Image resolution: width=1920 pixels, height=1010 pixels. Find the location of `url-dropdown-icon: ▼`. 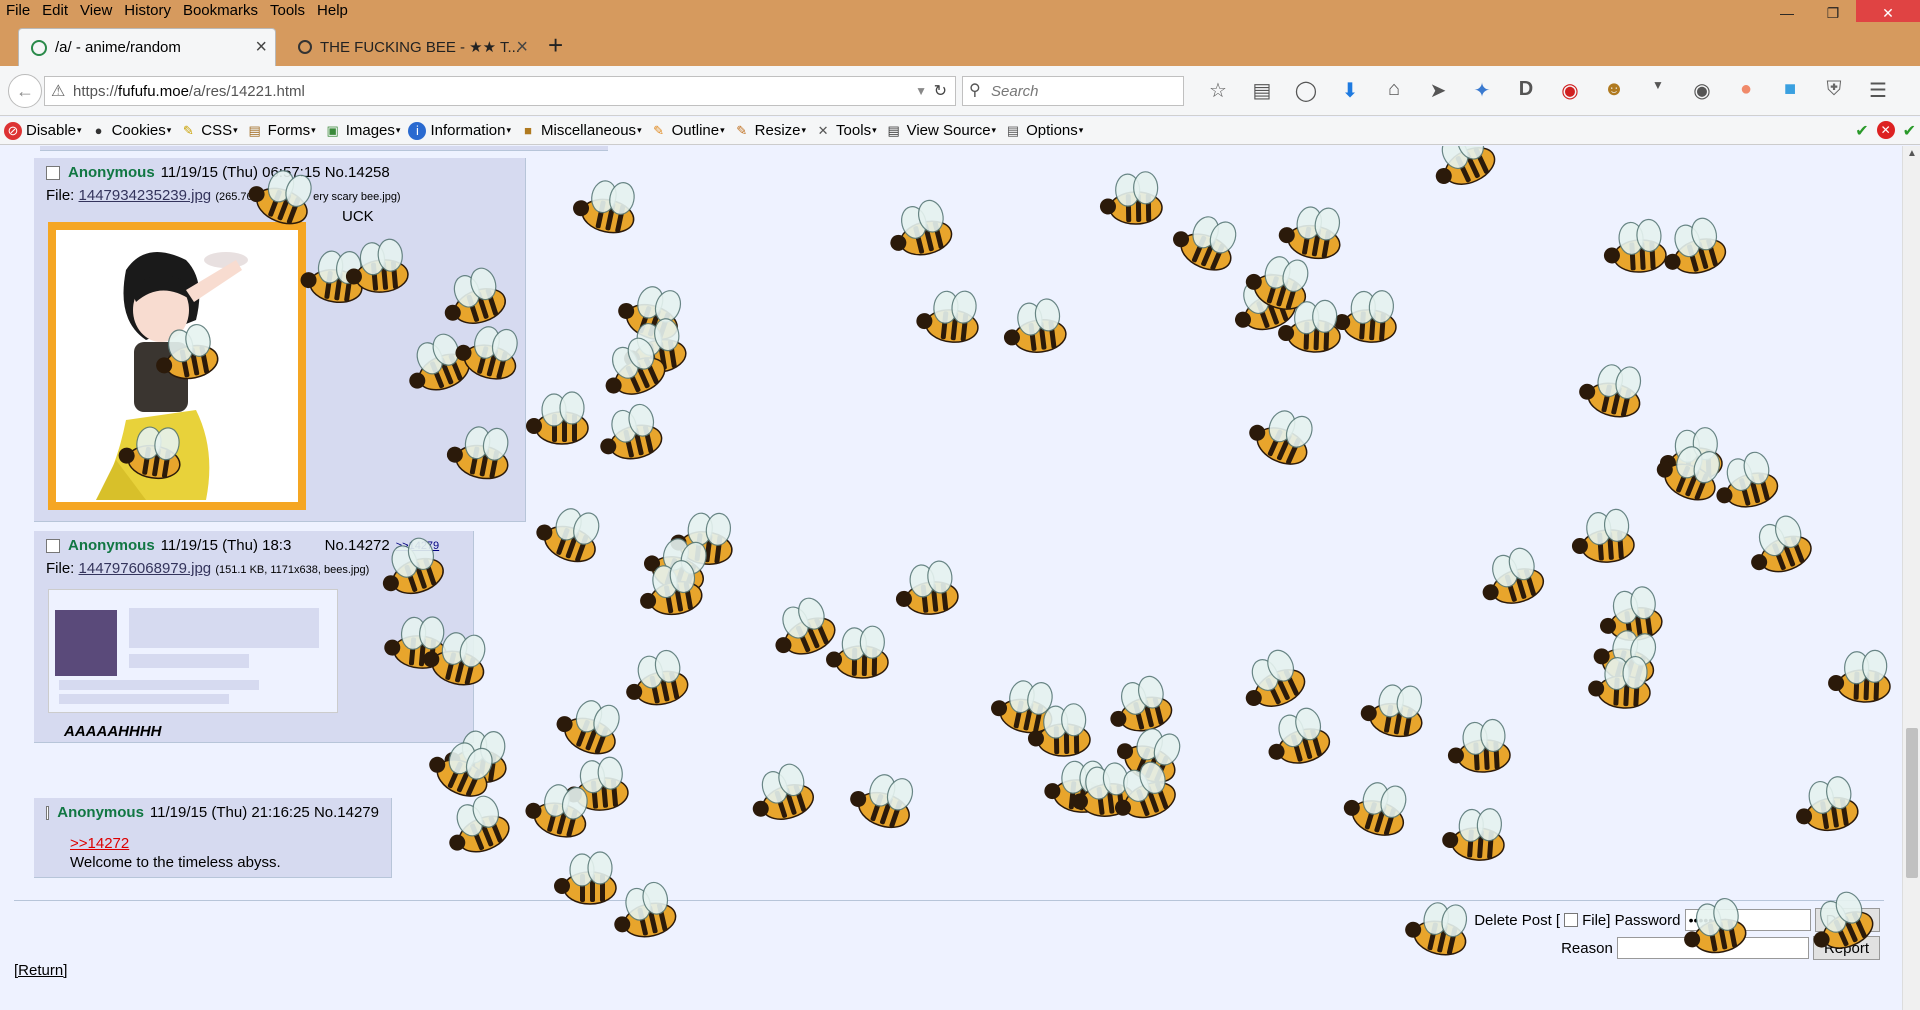

url-dropdown-icon: ▼ is located at coordinates (921, 91).